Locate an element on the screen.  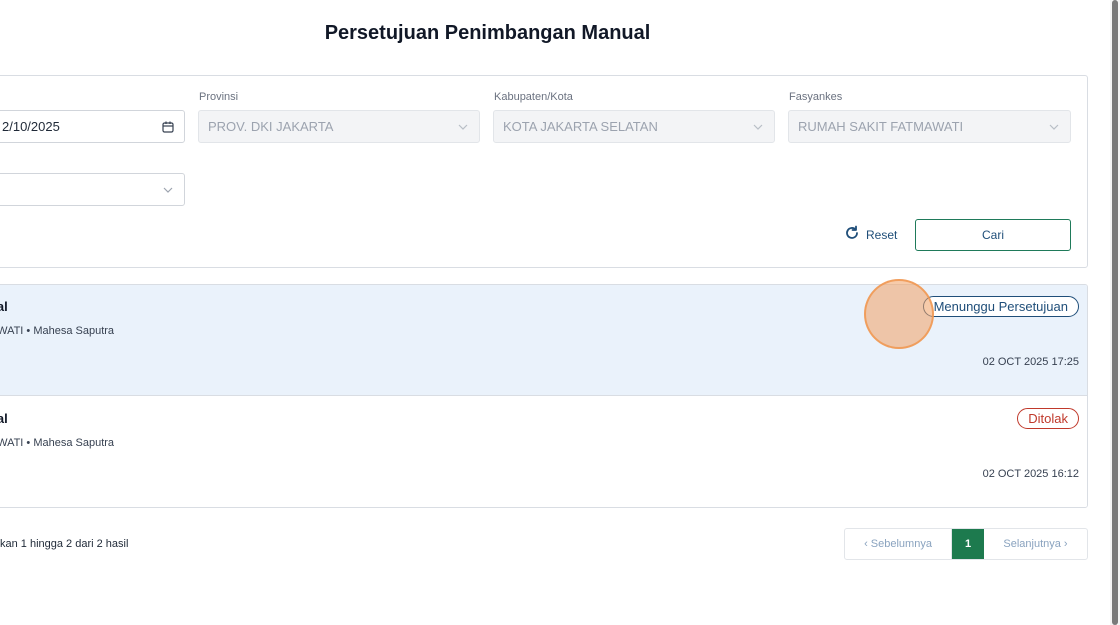
calendar-icon is located at coordinates (168, 127).